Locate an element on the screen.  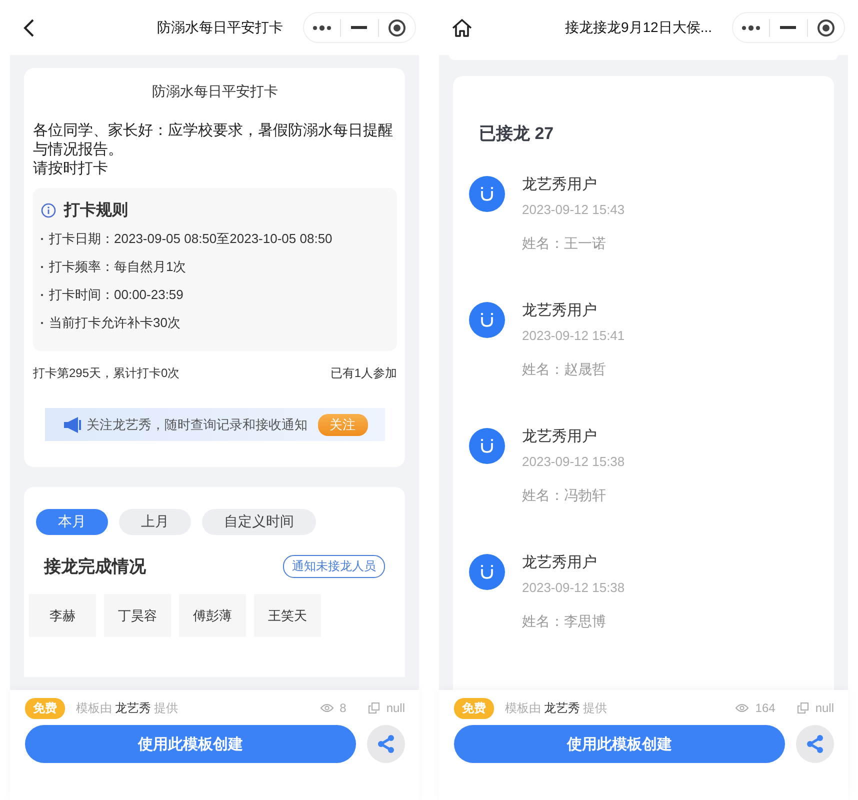
member-name: 丁昊容 is located at coordinates (137, 615).